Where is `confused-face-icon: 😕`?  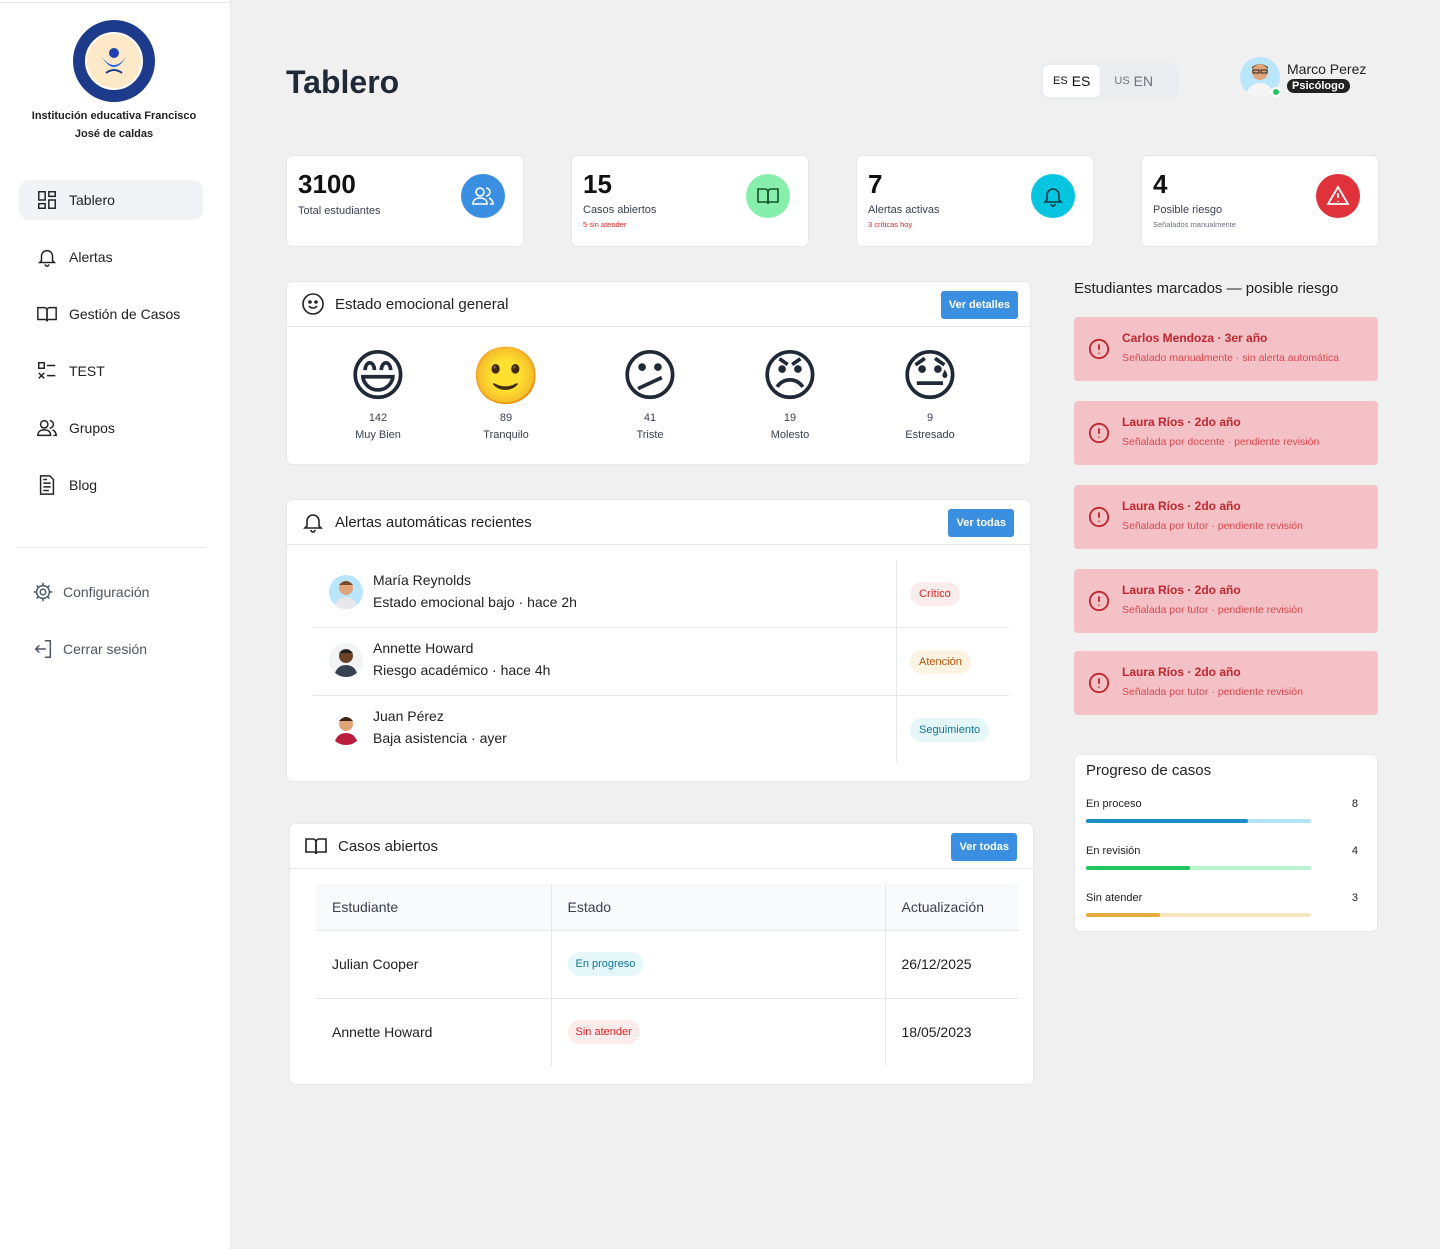
confused-face-icon: 😕 is located at coordinates (650, 376).